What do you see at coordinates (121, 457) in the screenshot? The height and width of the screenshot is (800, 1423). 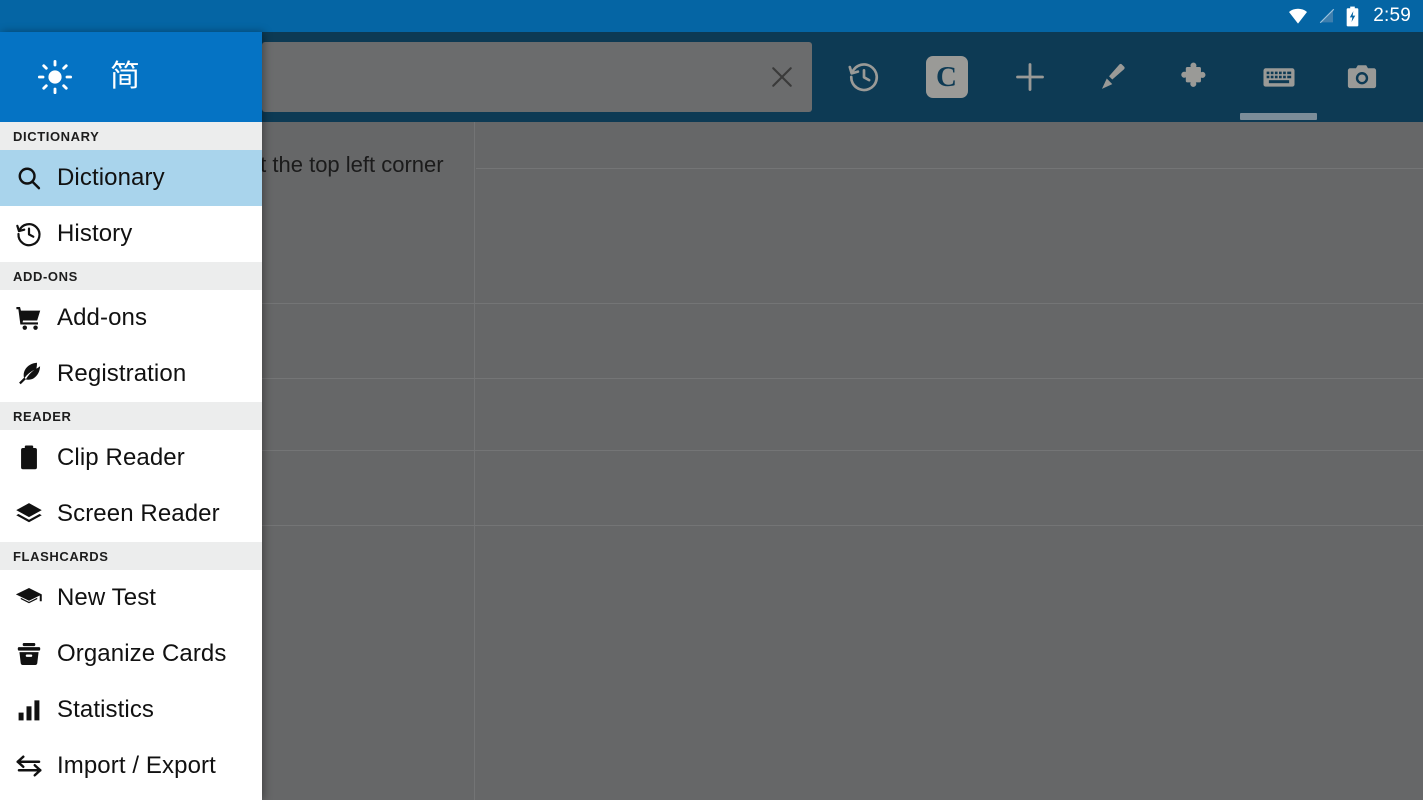 I see `sidebar-item-label: Clip Reader` at bounding box center [121, 457].